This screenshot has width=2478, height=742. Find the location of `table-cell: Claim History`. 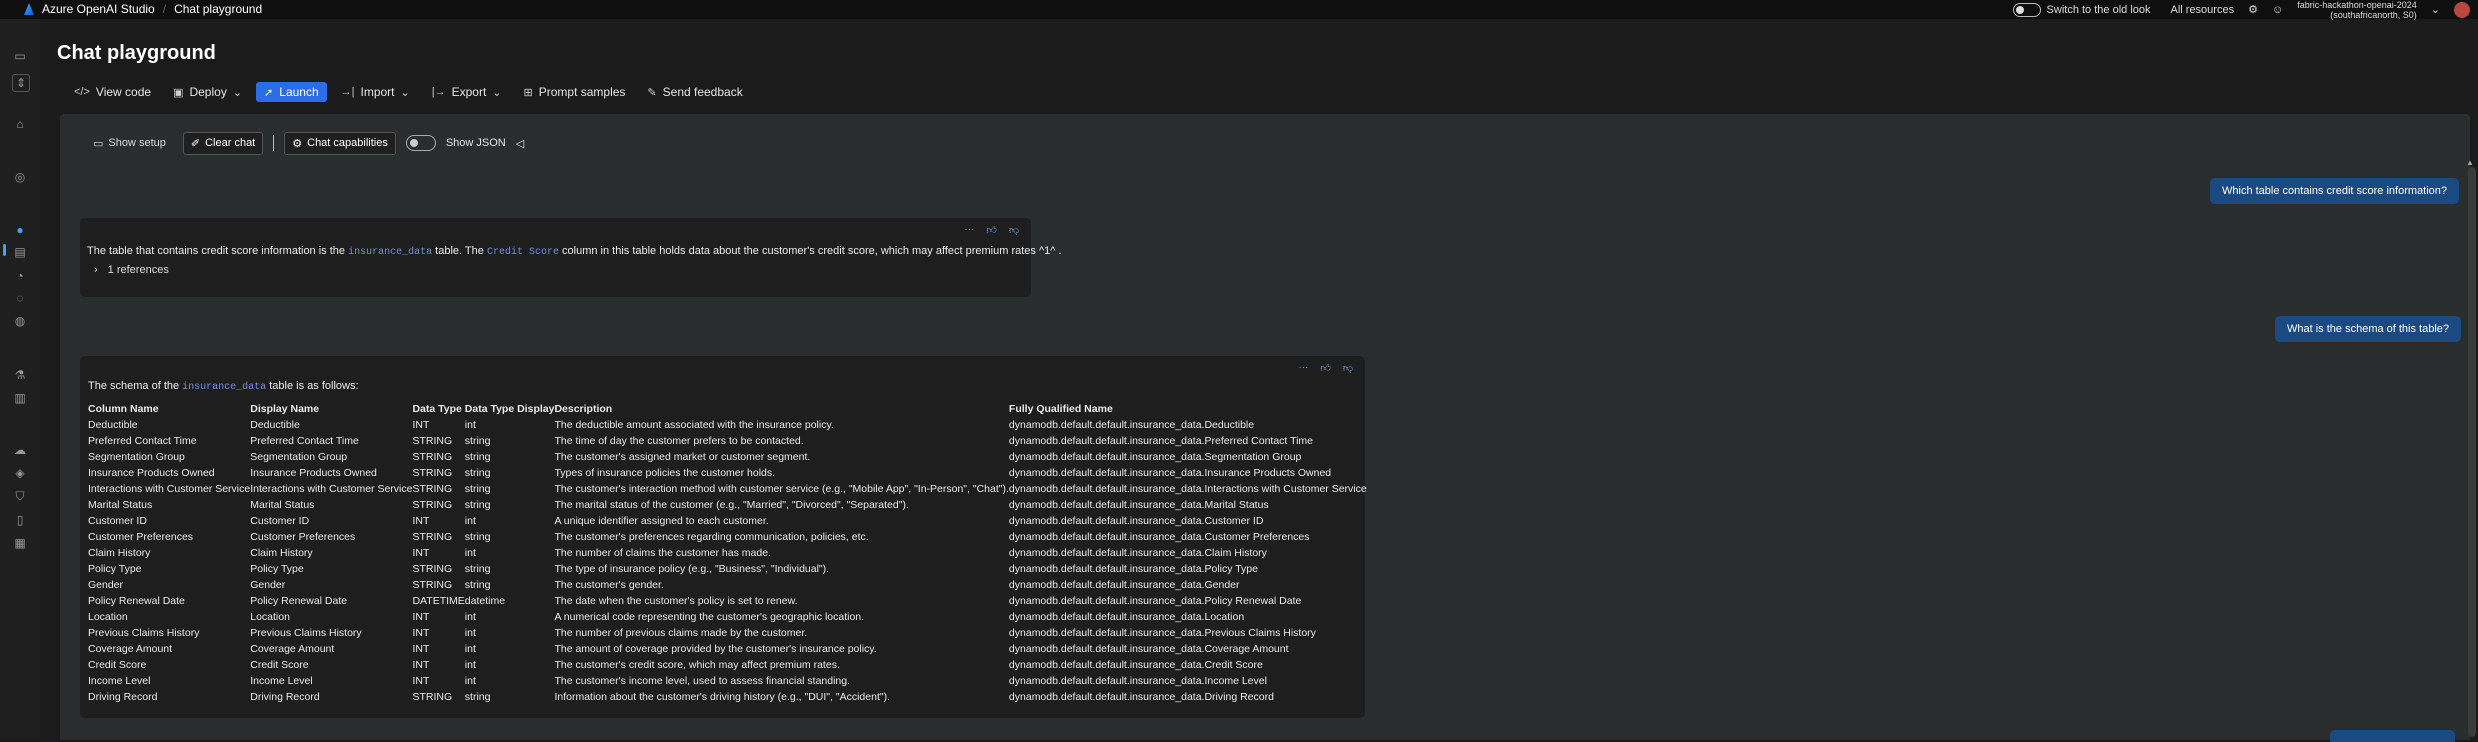

table-cell: Claim History is located at coordinates (281, 553).